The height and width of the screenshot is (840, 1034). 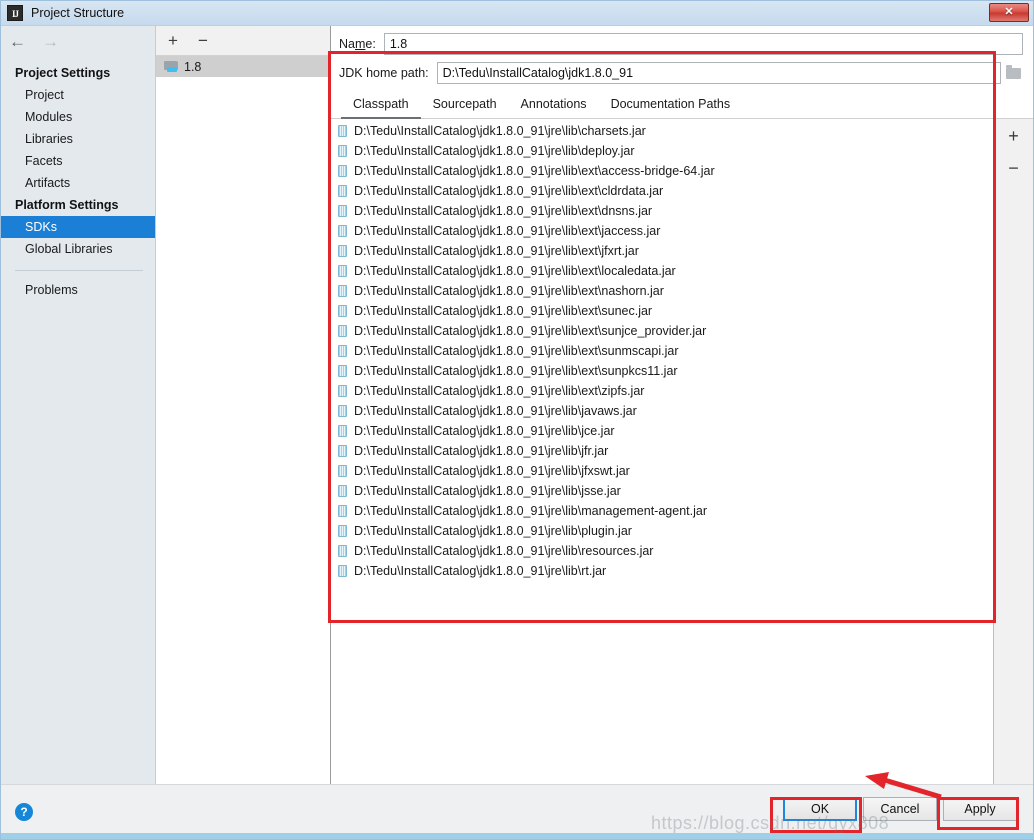 What do you see at coordinates (78, 95) in the screenshot?
I see `sidebar-item-project: Project` at bounding box center [78, 95].